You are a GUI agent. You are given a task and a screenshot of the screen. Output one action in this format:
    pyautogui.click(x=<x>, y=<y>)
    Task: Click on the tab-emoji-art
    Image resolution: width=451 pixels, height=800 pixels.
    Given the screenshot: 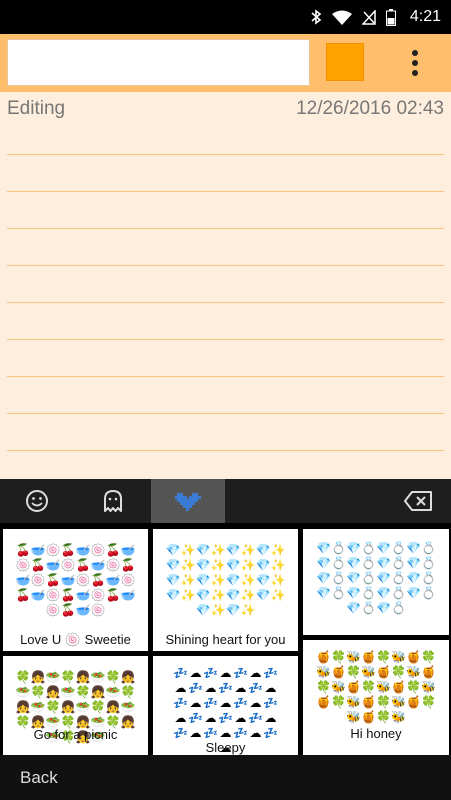 What is the action you would take?
    pyautogui.click(x=188, y=501)
    